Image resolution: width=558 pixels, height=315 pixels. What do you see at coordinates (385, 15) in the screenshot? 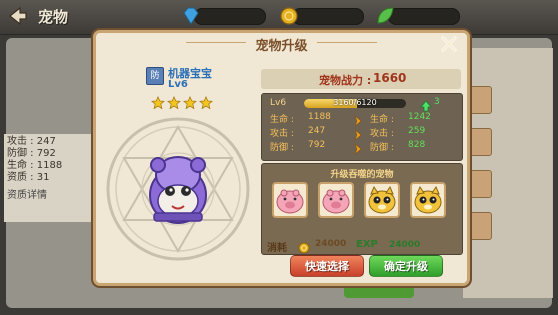
I see `leaf-icon` at bounding box center [385, 15].